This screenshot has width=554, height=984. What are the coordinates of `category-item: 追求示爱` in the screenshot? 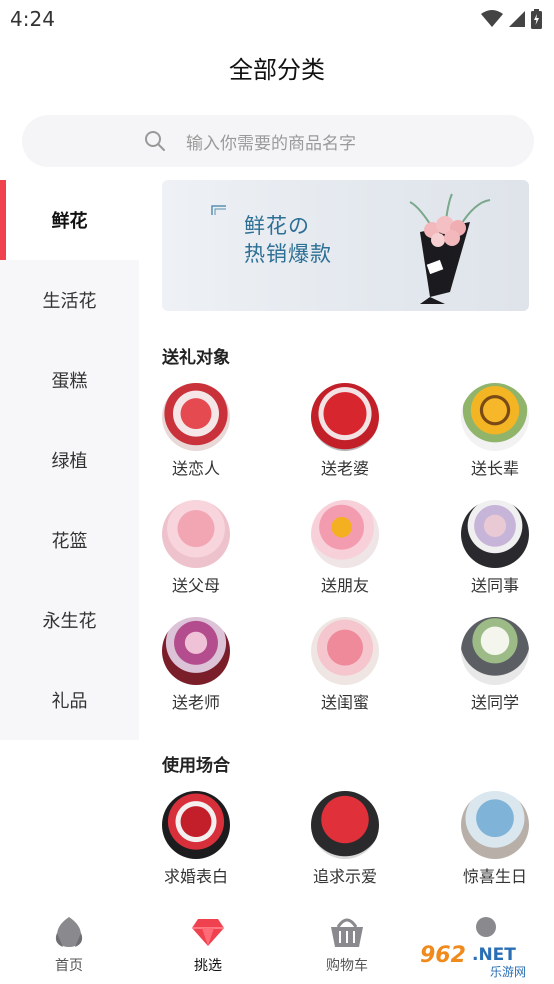 It's located at (345, 839).